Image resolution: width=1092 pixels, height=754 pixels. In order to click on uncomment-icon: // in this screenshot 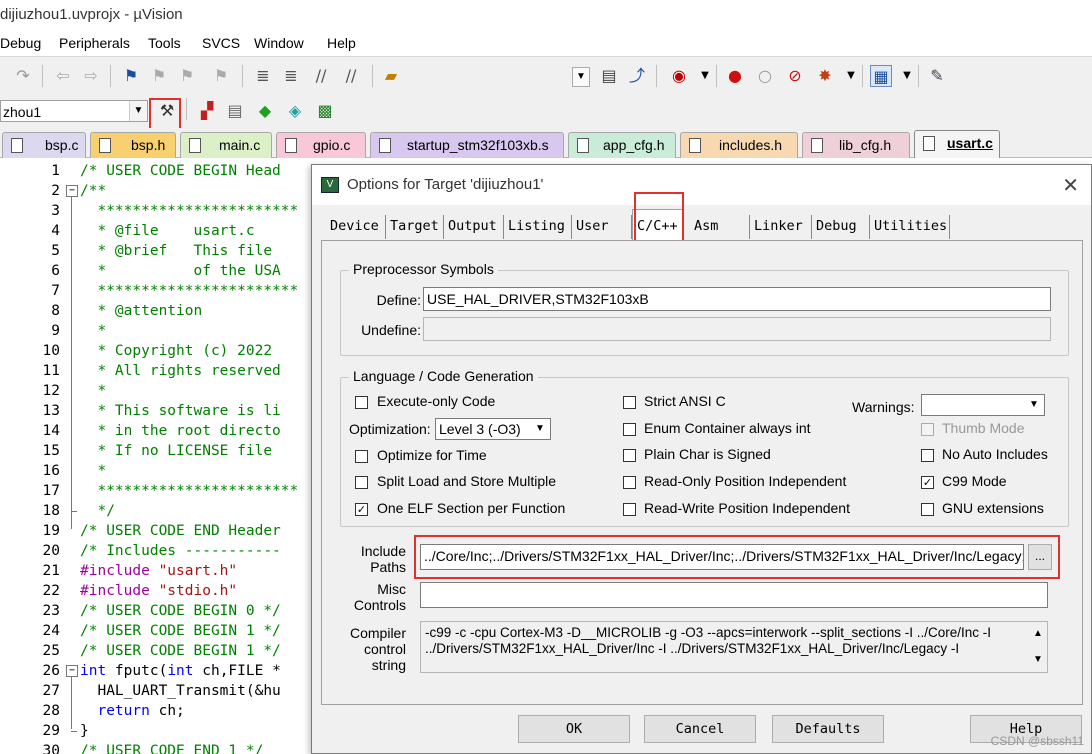, I will do `click(351, 76)`.